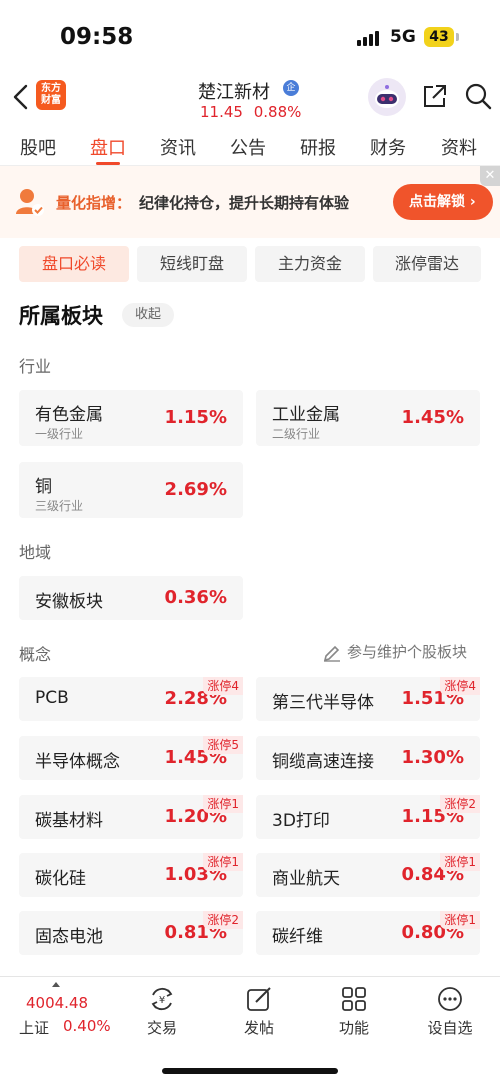 The height and width of the screenshot is (1083, 500). Describe the element at coordinates (34, 1028) in the screenshot. I see `index-name: 上证` at that location.